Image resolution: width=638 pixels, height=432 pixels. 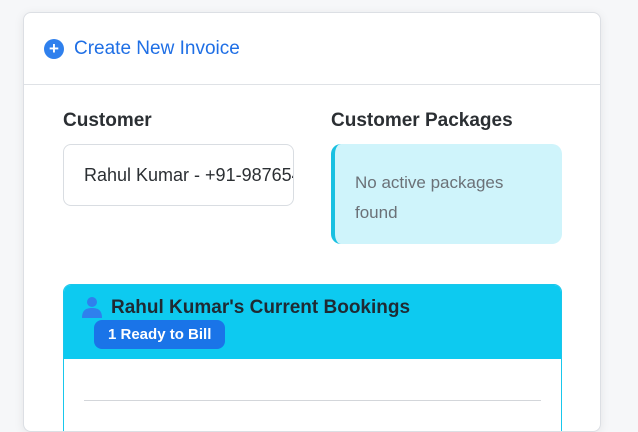 I want to click on customer-select: Rahul Kumar - +91-9876543210, so click(x=178, y=175).